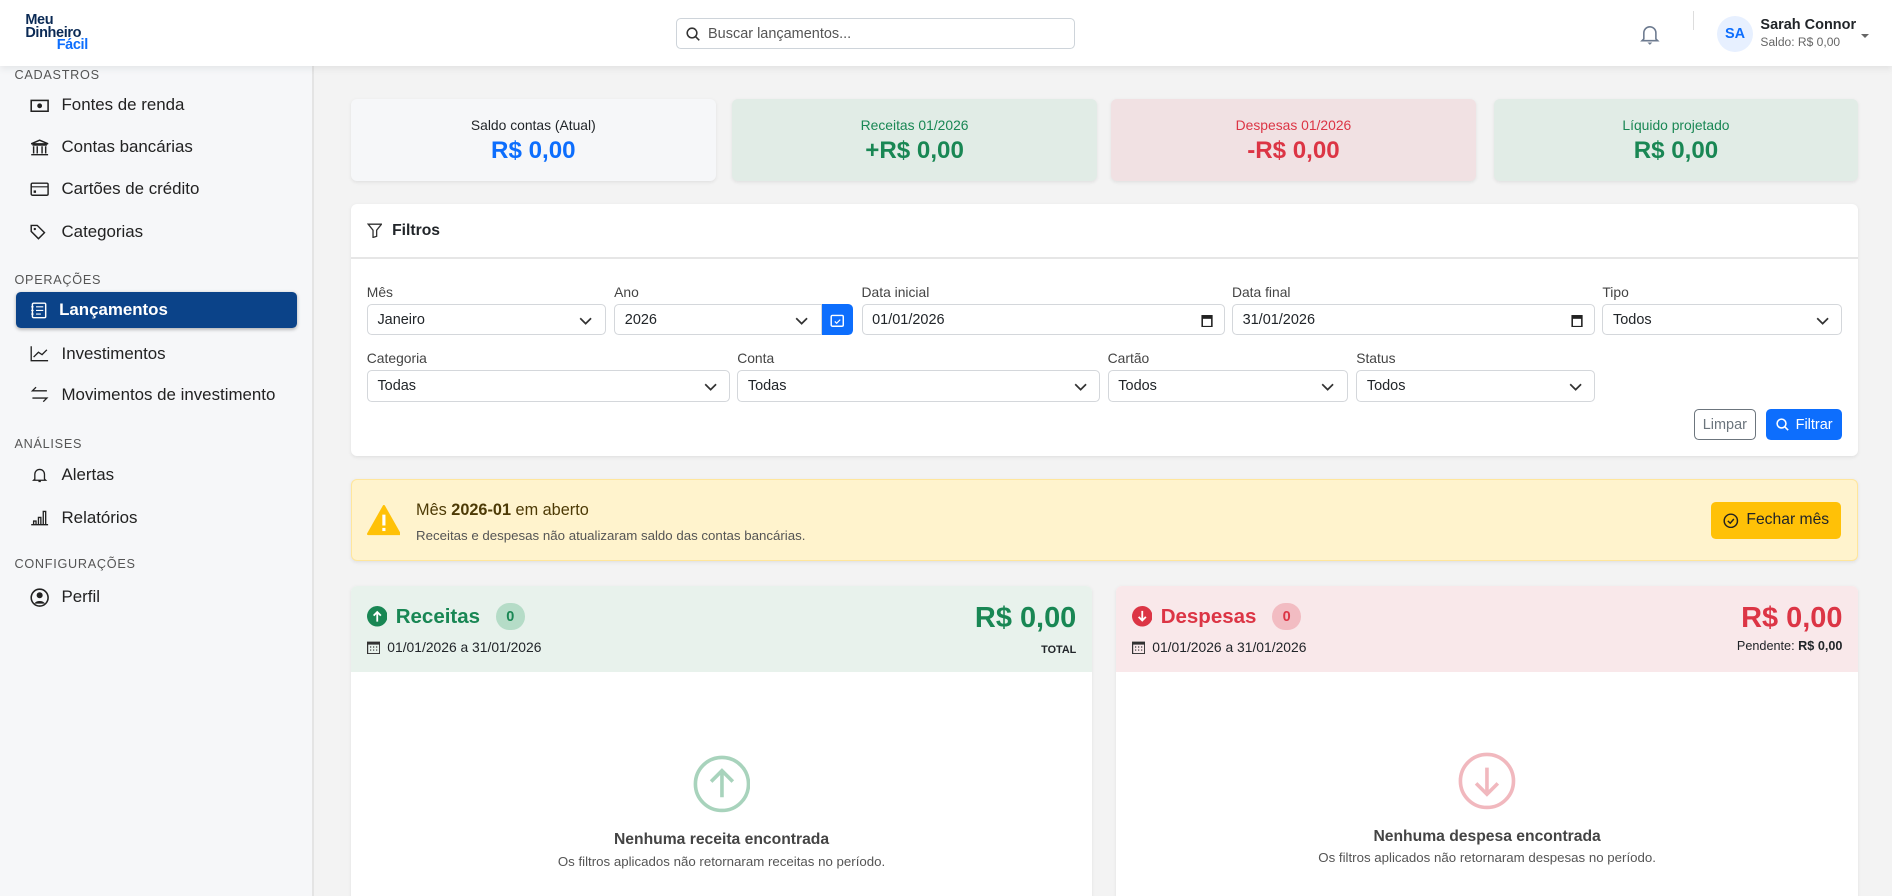 This screenshot has height=896, width=1892. Describe the element at coordinates (39, 310) in the screenshot. I see `journal-icon` at that location.